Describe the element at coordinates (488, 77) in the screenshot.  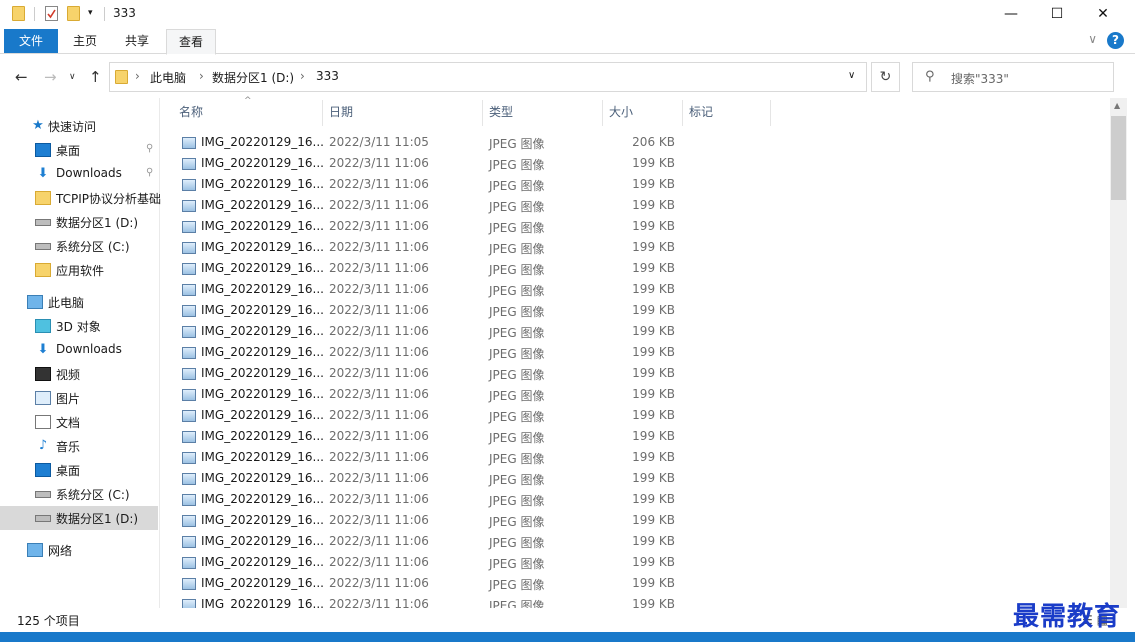
I see `address-bar: › 此电脑 › 数据分区1 (D:) › 333 ∨` at that location.